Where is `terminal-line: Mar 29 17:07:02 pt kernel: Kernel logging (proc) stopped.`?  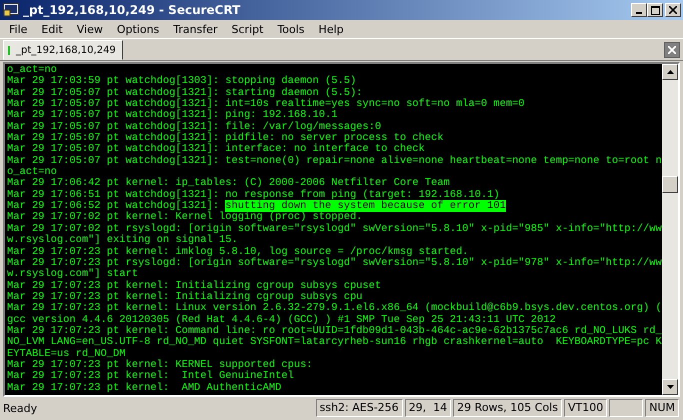
terminal-line: Mar 29 17:07:02 pt kernel: Kernel logging (proc) stopped. is located at coordinates (184, 217).